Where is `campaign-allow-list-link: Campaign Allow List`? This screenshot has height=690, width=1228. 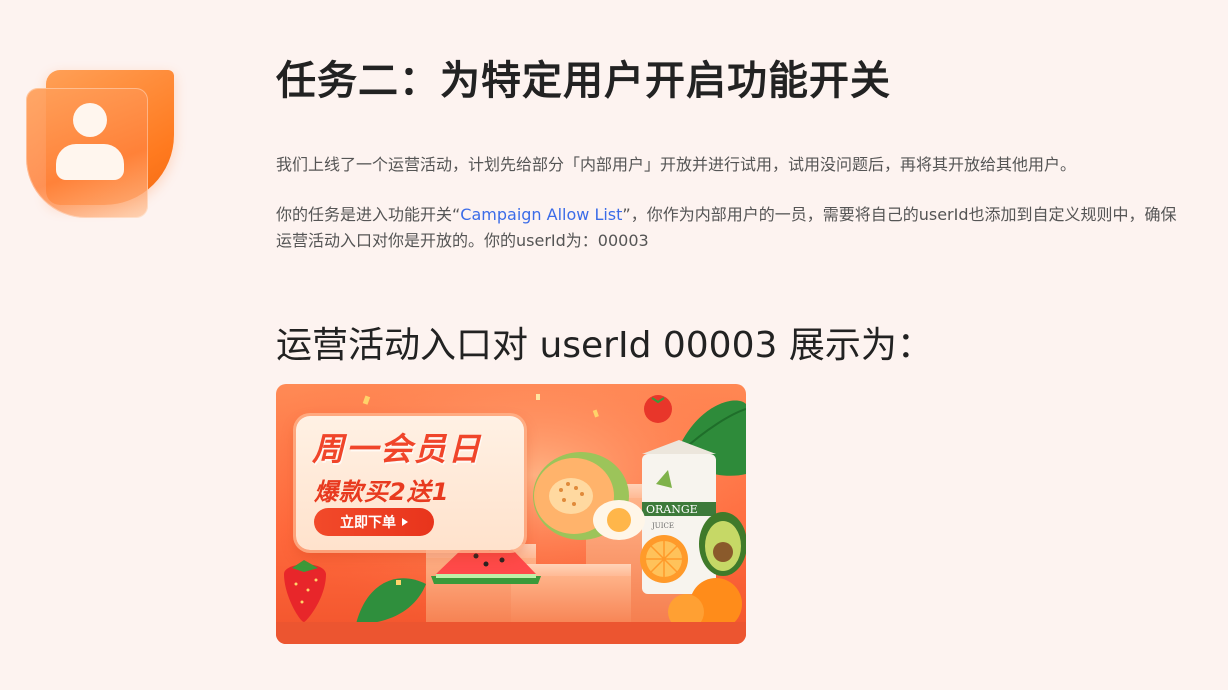
campaign-allow-list-link: Campaign Allow List is located at coordinates (541, 214).